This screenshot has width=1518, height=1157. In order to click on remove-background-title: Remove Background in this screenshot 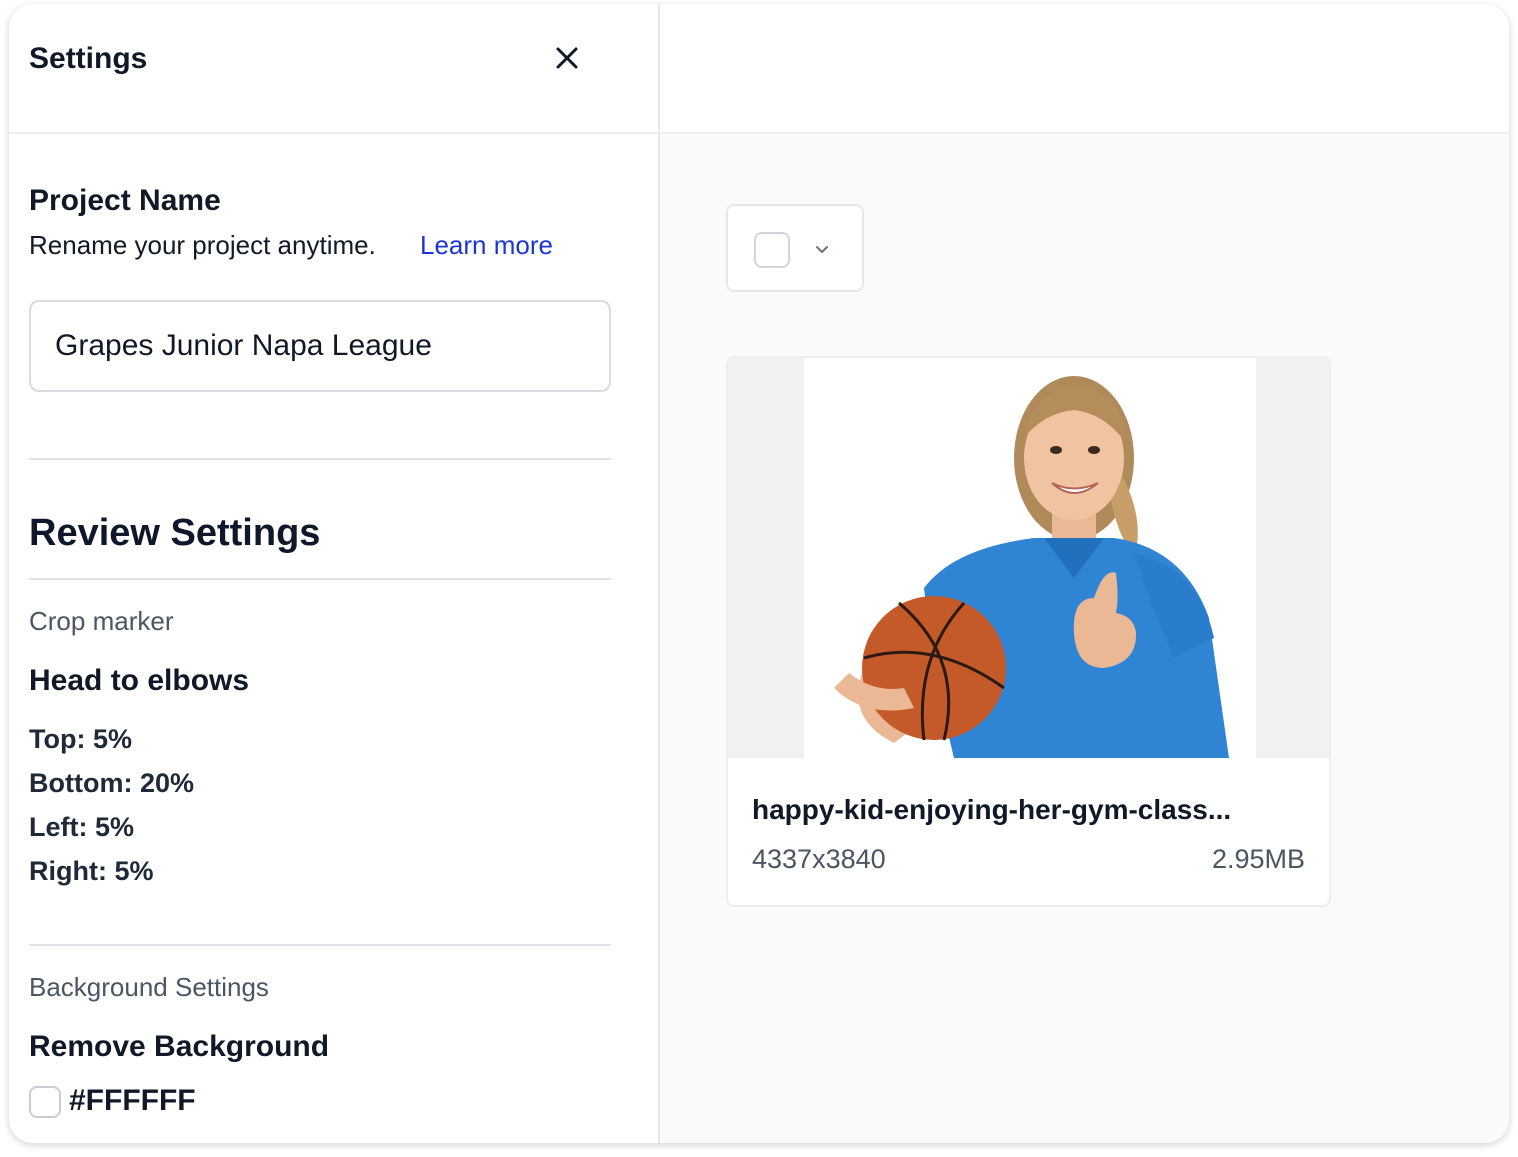, I will do `click(179, 1046)`.